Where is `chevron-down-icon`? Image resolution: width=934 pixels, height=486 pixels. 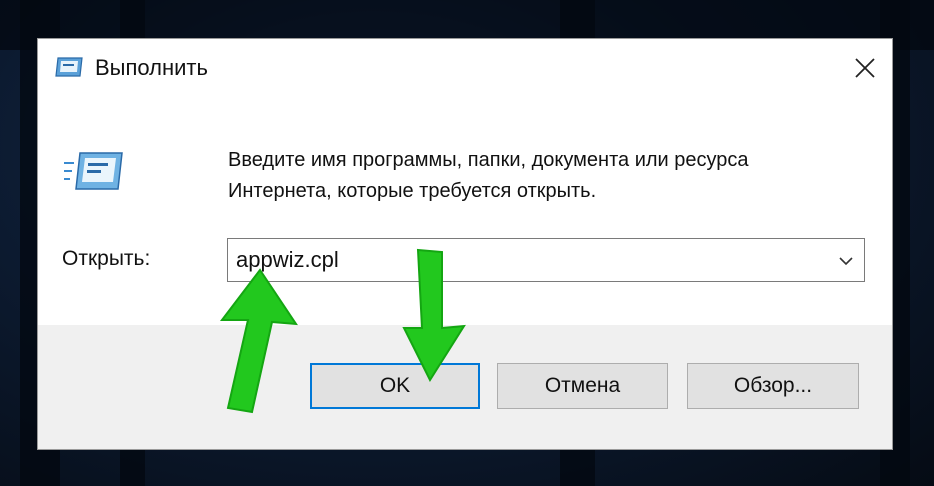 chevron-down-icon is located at coordinates (846, 261).